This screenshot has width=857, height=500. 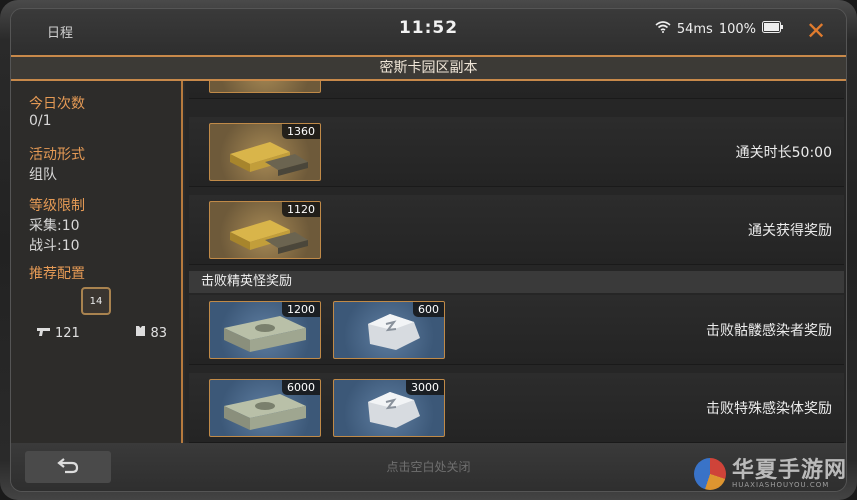 I want to click on list-item: 1200 600 击败骷髅感染者奖励, so click(x=516, y=330).